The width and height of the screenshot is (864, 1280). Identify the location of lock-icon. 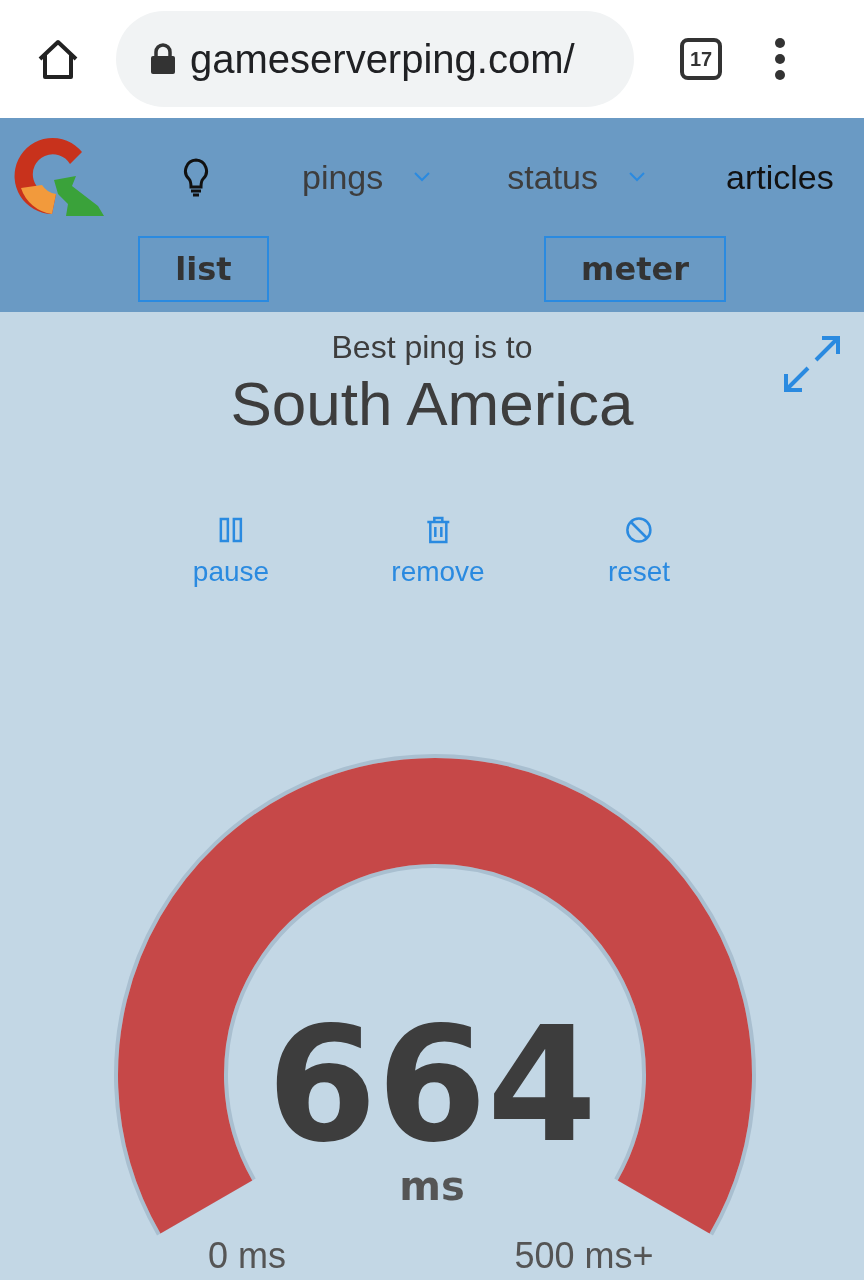
(163, 59).